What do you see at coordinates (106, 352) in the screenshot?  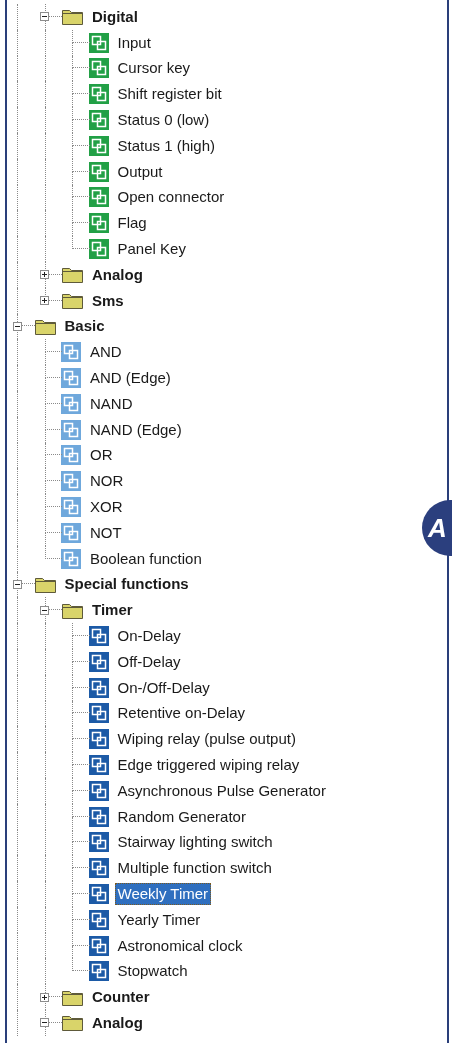 I see `tree-item: AND` at bounding box center [106, 352].